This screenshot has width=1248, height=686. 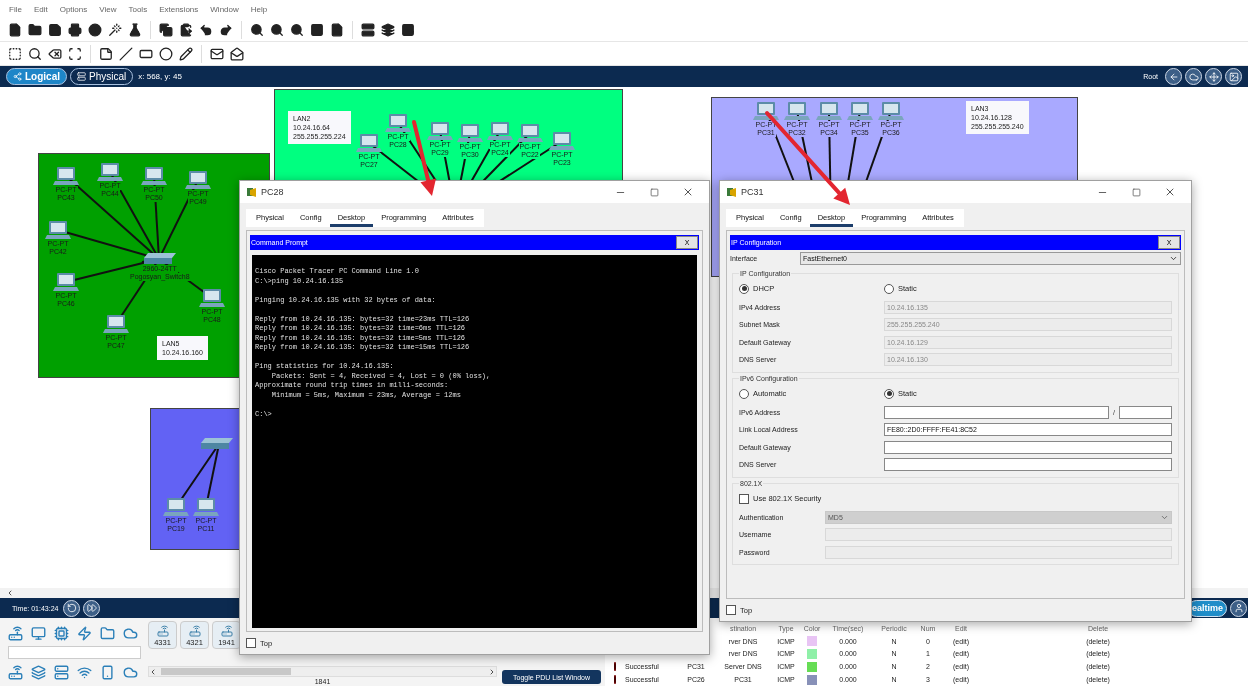 I want to click on menu-item: Tools, so click(x=138, y=9).